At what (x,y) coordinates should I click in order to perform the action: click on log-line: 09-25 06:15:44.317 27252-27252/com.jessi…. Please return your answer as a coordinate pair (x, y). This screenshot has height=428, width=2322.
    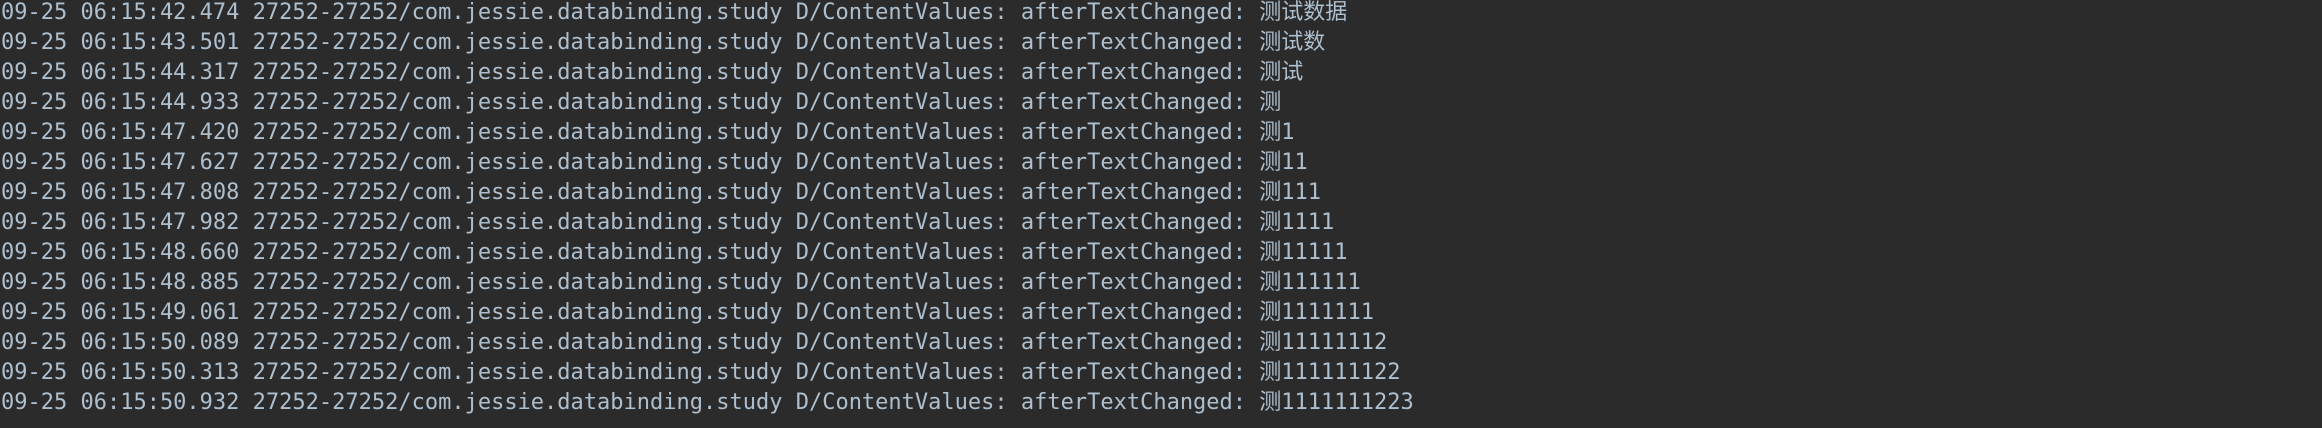
    Looking at the image, I should click on (652, 72).